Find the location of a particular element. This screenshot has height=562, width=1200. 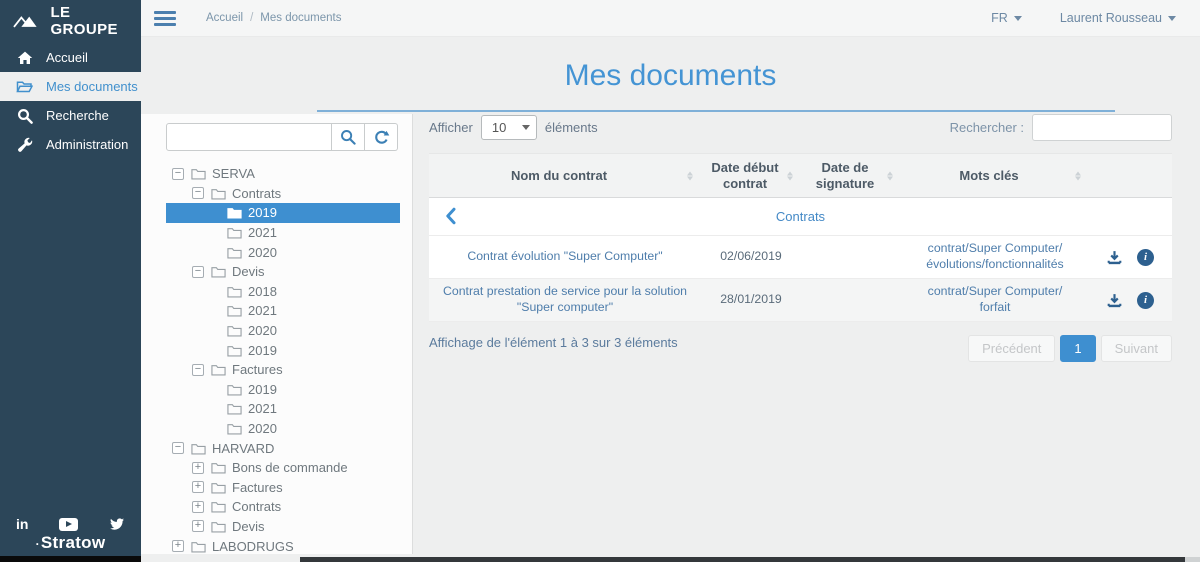

tree-node: + Bons de commande is located at coordinates (283, 468).